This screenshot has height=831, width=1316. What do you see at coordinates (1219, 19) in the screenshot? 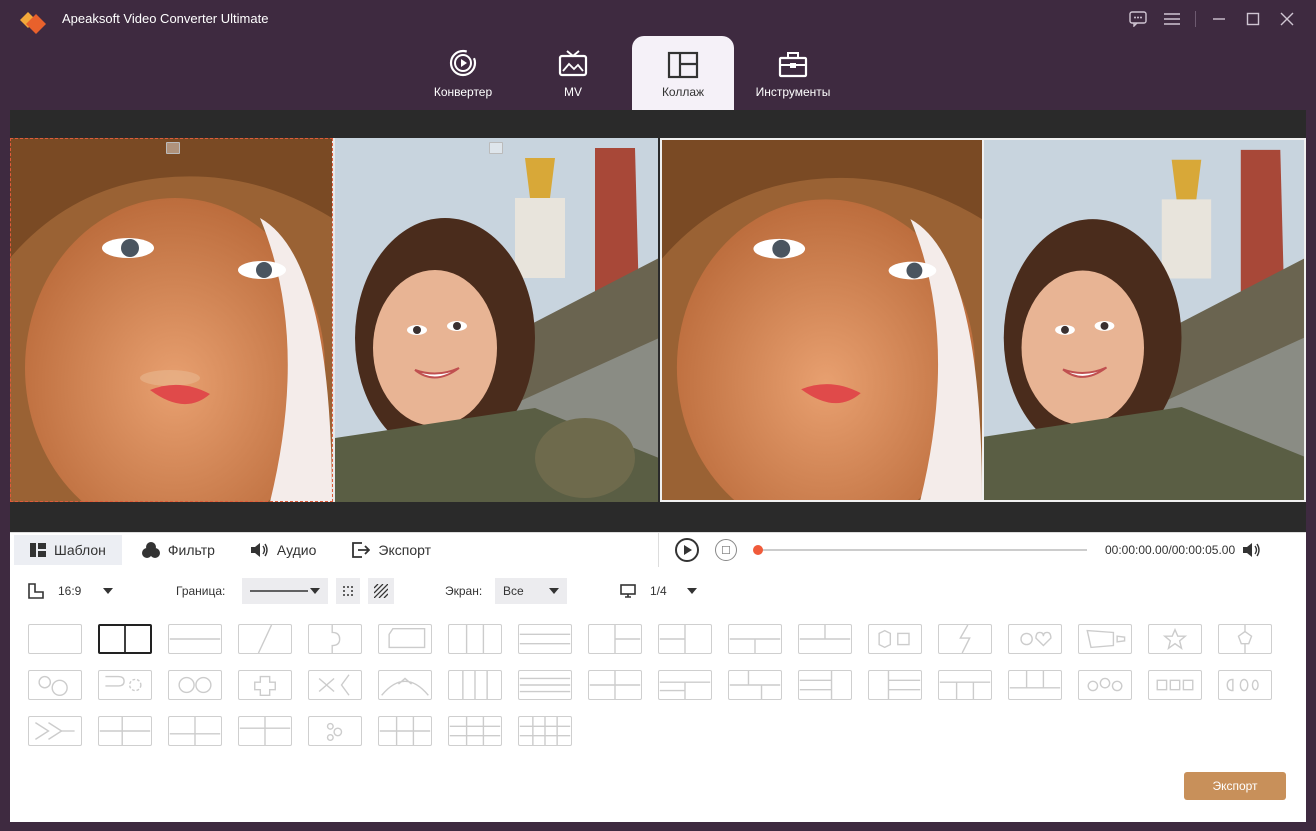
I see `minimize-button` at bounding box center [1219, 19].